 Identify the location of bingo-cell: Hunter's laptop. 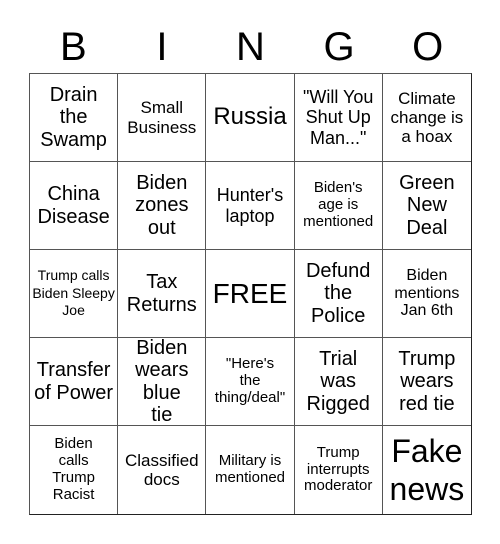
(250, 206).